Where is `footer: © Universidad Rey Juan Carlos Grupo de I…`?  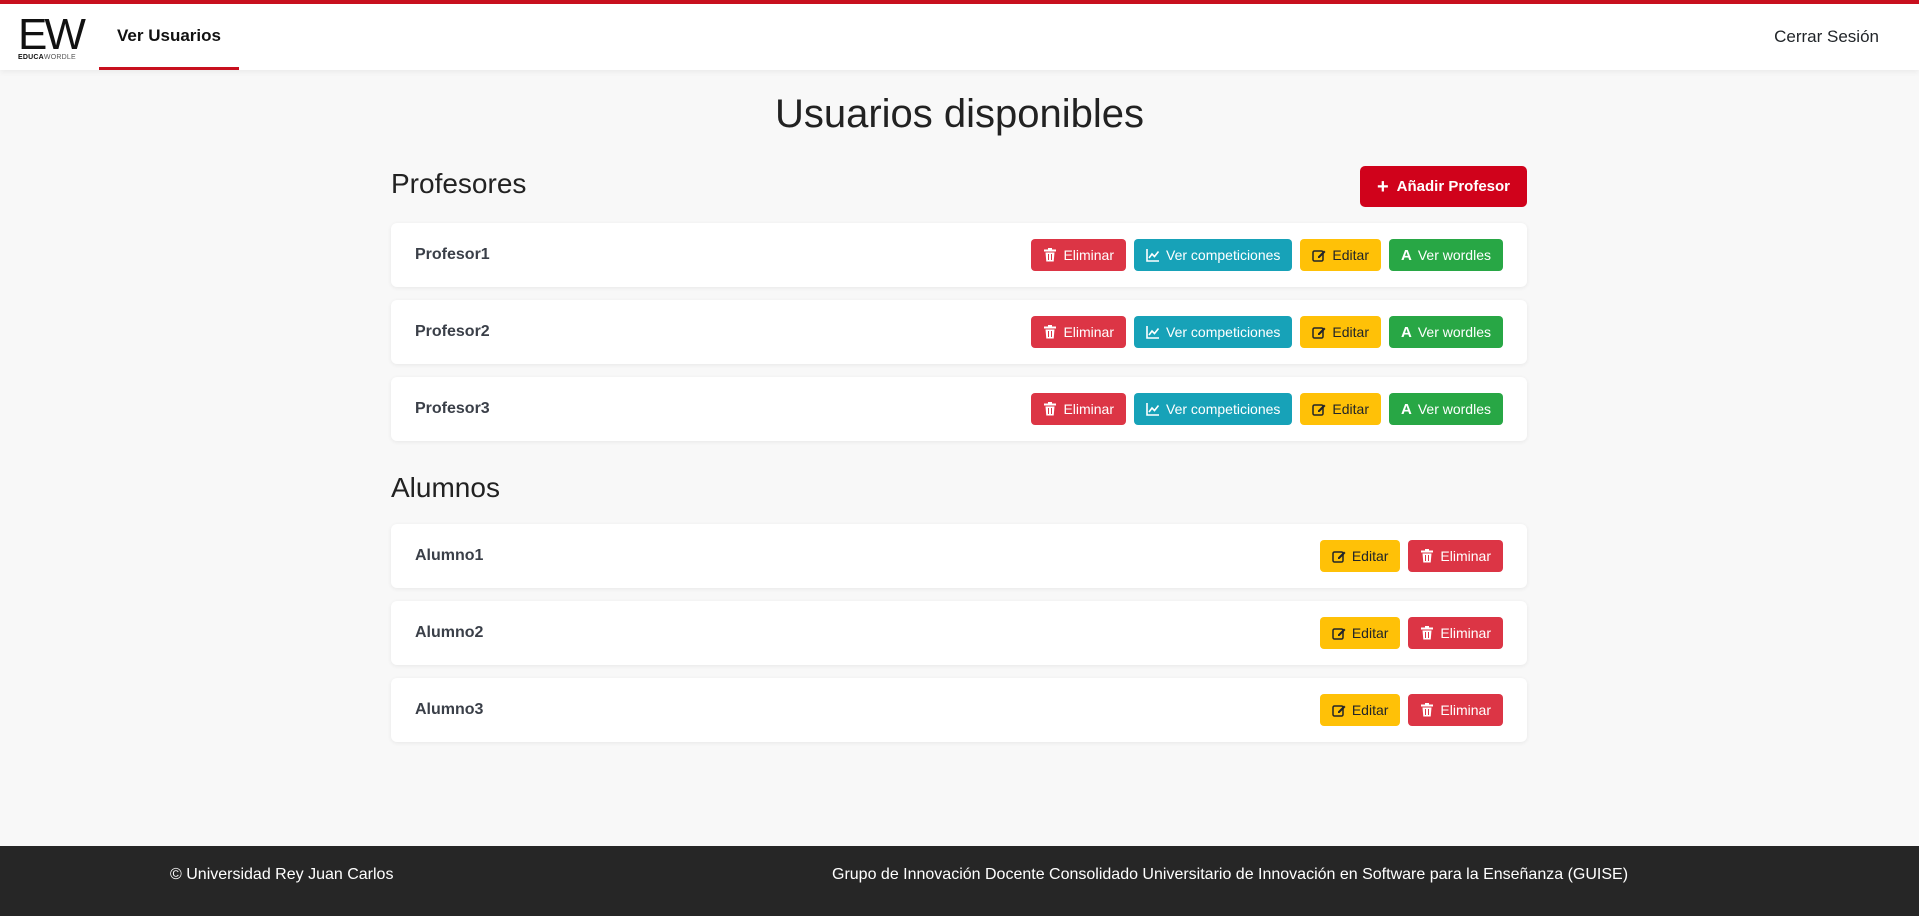 footer: © Universidad Rey Juan Carlos Grupo de I… is located at coordinates (959, 881).